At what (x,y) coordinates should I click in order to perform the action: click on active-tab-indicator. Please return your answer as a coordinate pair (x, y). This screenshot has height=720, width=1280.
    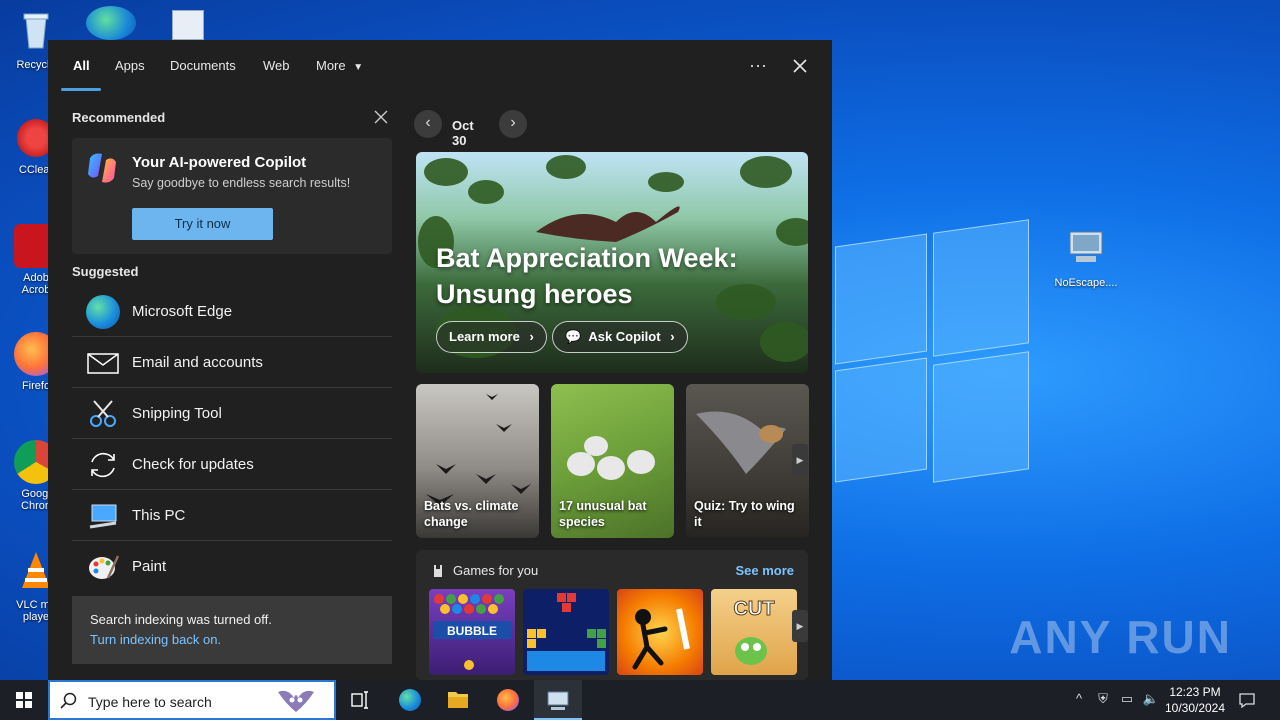
    Looking at the image, I should click on (81, 89).